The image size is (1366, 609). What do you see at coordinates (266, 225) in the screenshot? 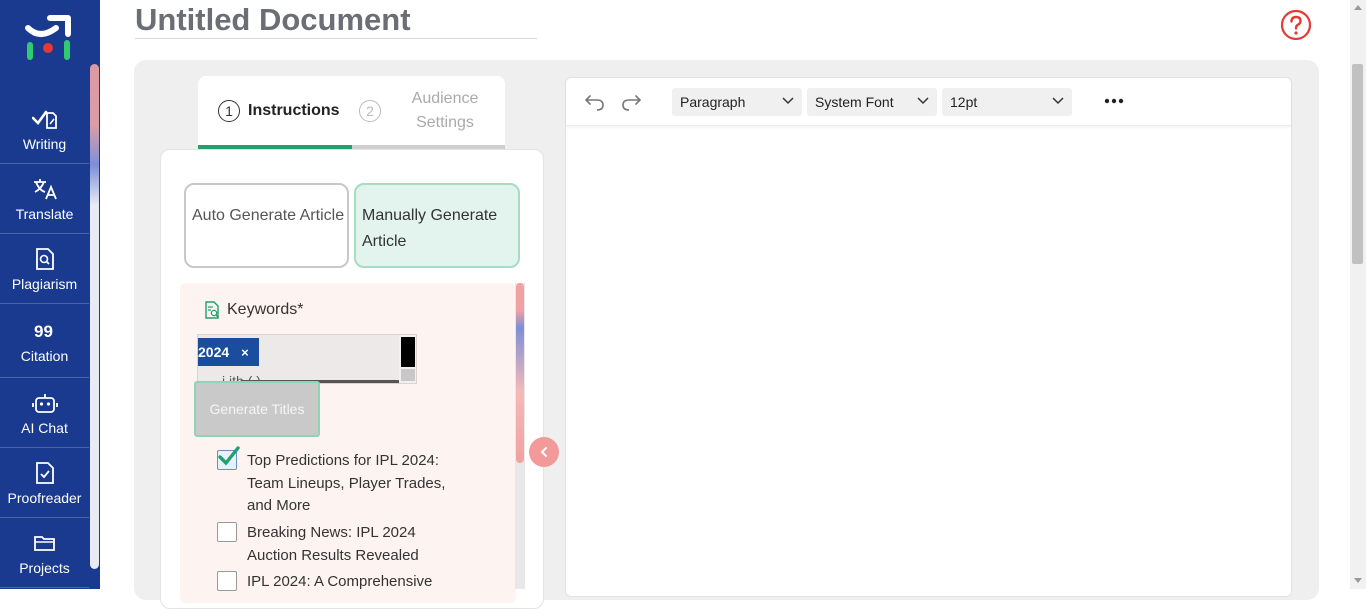
I see `auto-generate-article-button: Auto Generate Article` at bounding box center [266, 225].